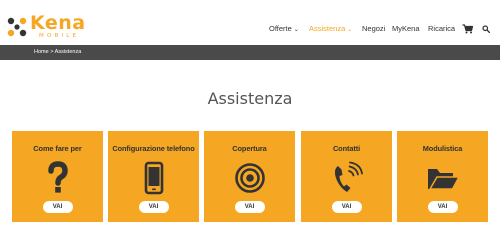 This screenshot has width=500, height=250. Describe the element at coordinates (68, 52) in the screenshot. I see `breadcrumb-current: Assistenza` at that location.